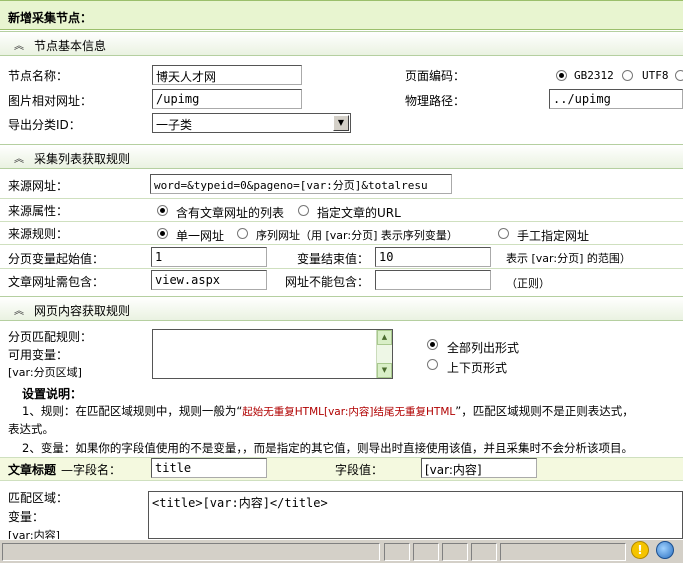  Describe the element at coordinates (433, 257) in the screenshot. I see `page-end-input: 10` at that location.